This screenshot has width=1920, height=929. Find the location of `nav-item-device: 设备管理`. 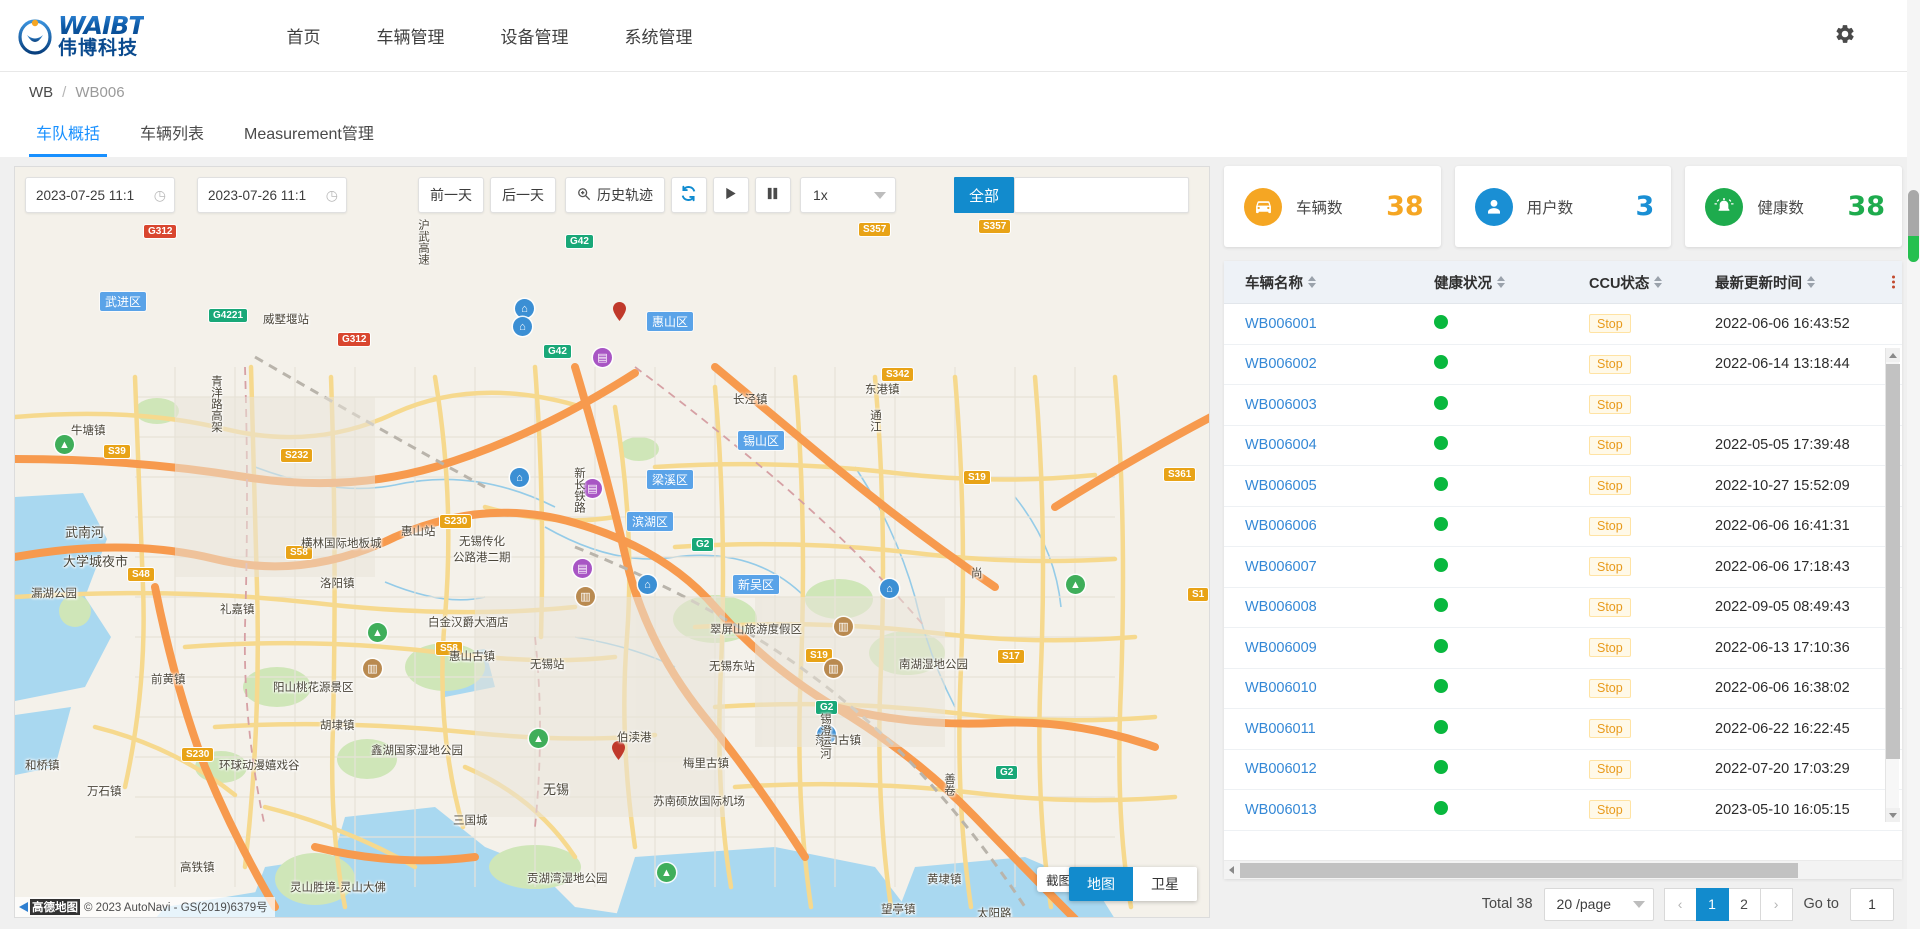

nav-item-device: 设备管理 is located at coordinates (534, 35).